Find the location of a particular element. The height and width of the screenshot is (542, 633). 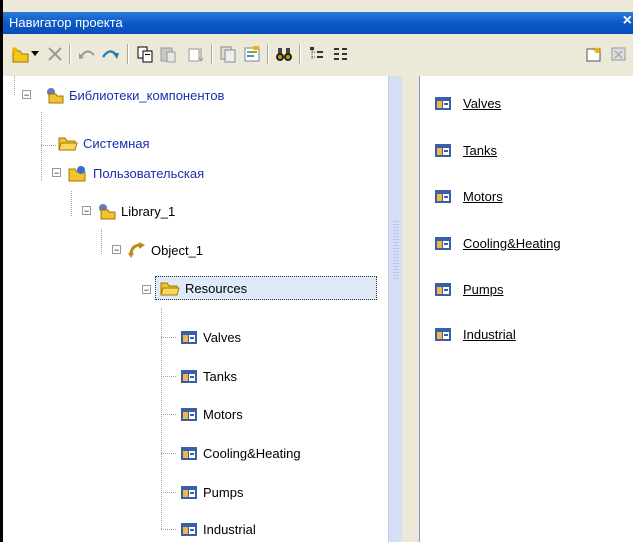

dropdown-arrow-icon is located at coordinates (35, 54).